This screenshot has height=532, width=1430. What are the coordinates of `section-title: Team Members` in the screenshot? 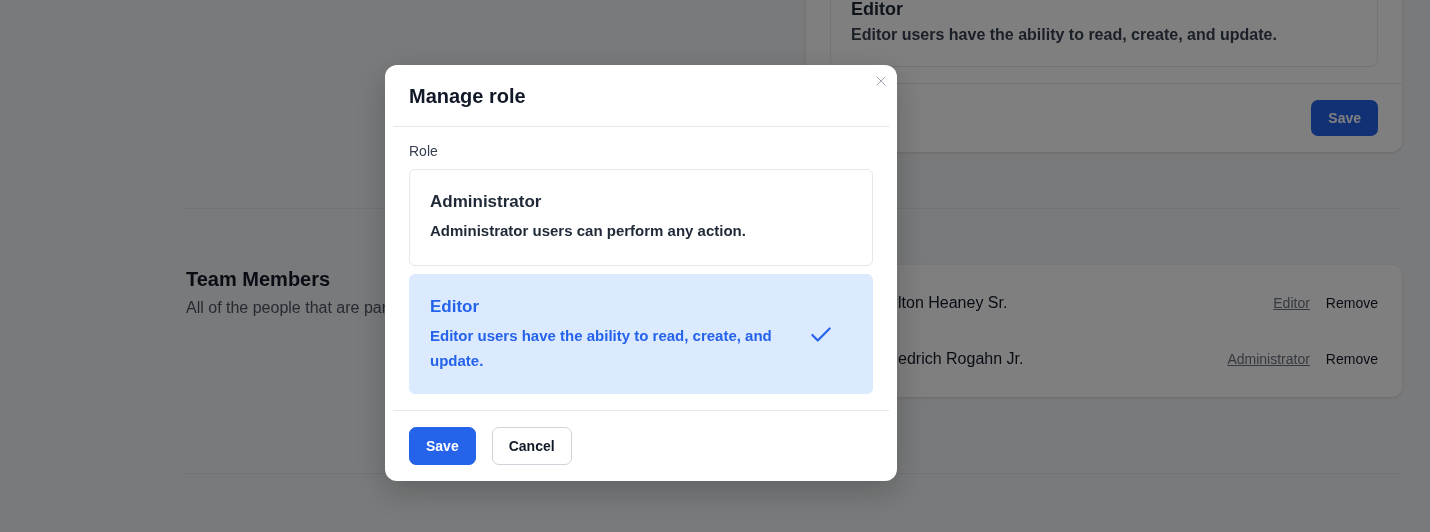 It's located at (258, 279).